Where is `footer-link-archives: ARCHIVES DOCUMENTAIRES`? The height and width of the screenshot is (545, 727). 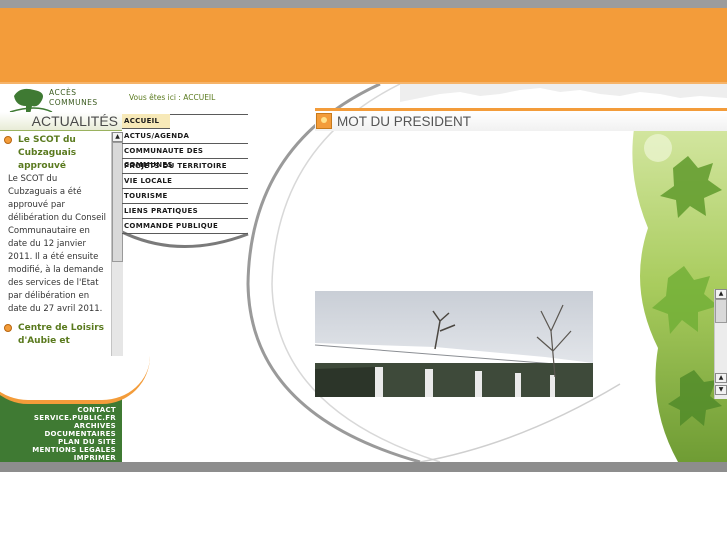
footer-link-archives: ARCHIVES DOCUMENTAIRES is located at coordinates (58, 430).